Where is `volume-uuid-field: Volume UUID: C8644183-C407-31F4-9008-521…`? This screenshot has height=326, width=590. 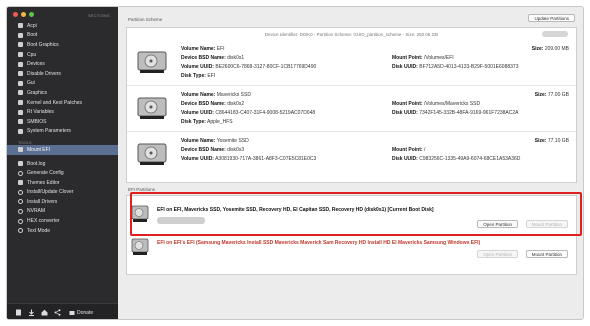 volume-uuid-field: Volume UUID: C8644183-C407-31F4-9008-521… is located at coordinates (248, 113).